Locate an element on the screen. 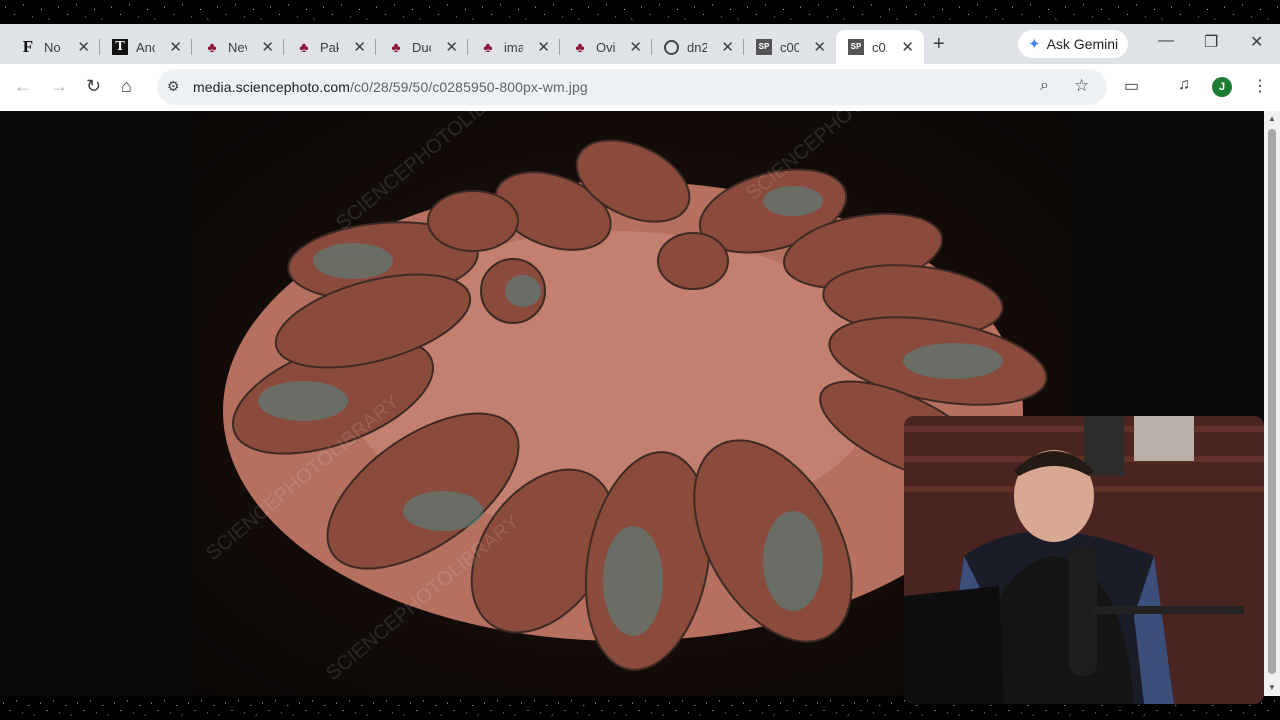  tab-1: F No ✕ is located at coordinates (54, 47).